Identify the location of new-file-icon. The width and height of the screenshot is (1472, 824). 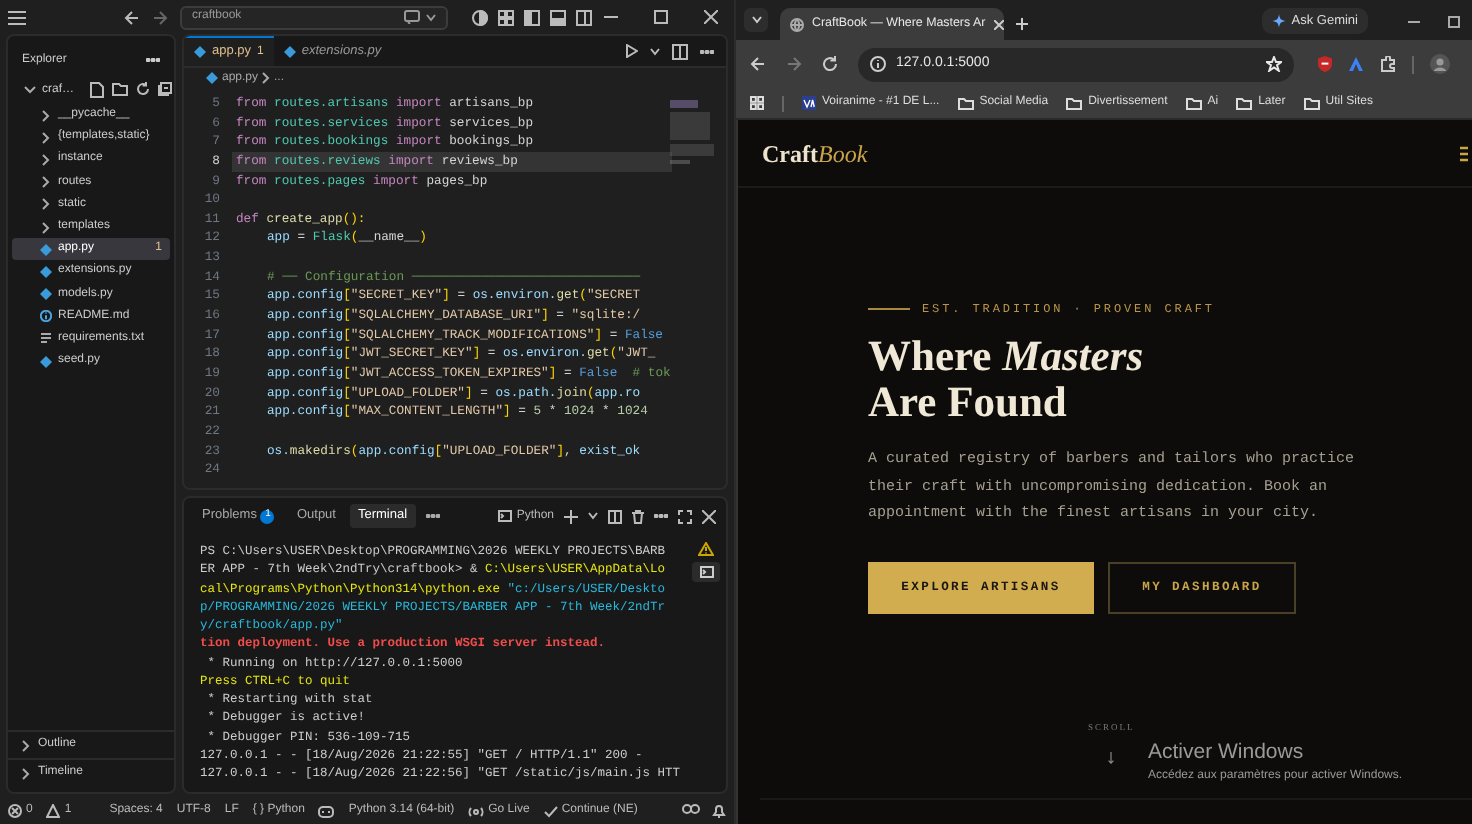
(97, 90).